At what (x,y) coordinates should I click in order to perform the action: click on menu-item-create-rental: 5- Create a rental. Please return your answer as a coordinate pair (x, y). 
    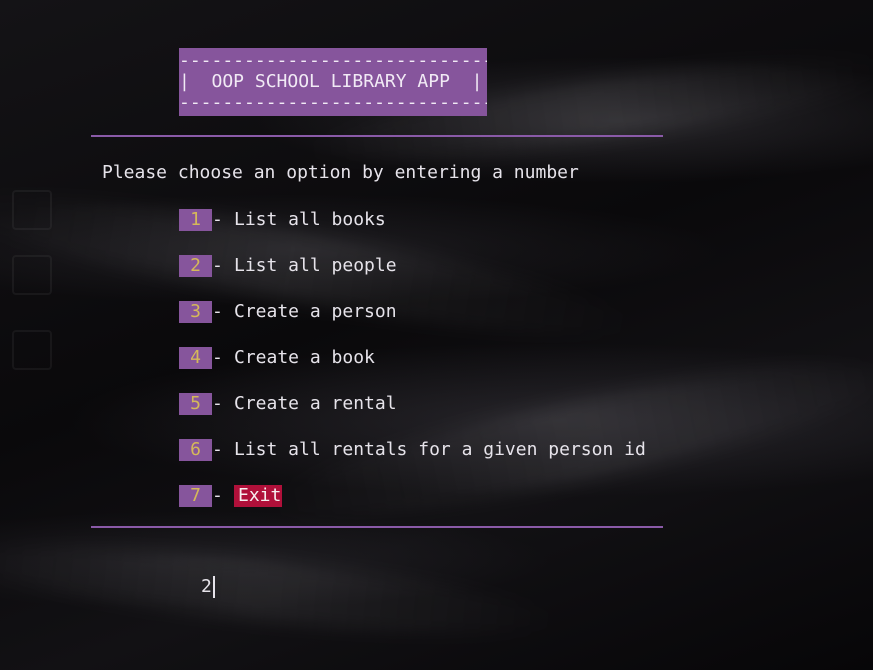
    Looking at the image, I should click on (288, 404).